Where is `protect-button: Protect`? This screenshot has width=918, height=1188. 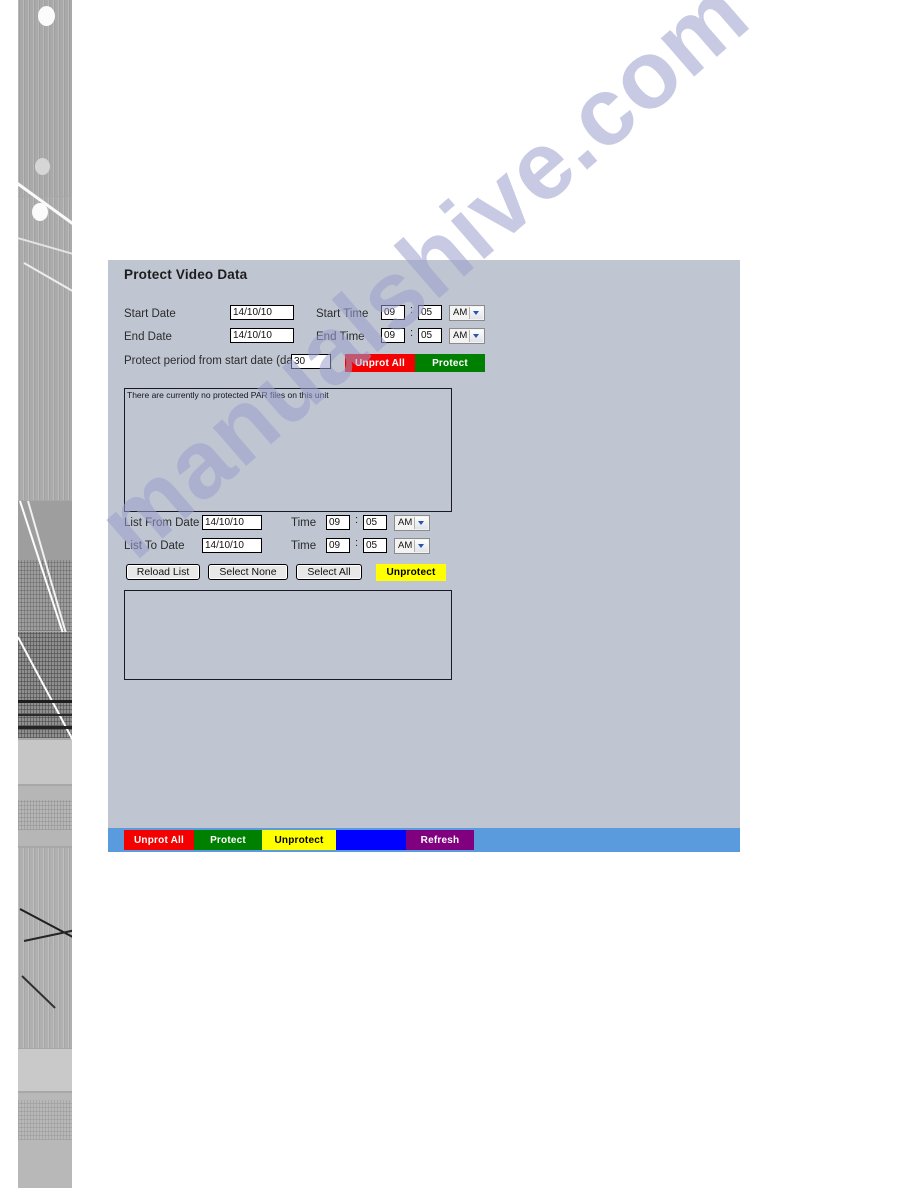 protect-button: Protect is located at coordinates (450, 363).